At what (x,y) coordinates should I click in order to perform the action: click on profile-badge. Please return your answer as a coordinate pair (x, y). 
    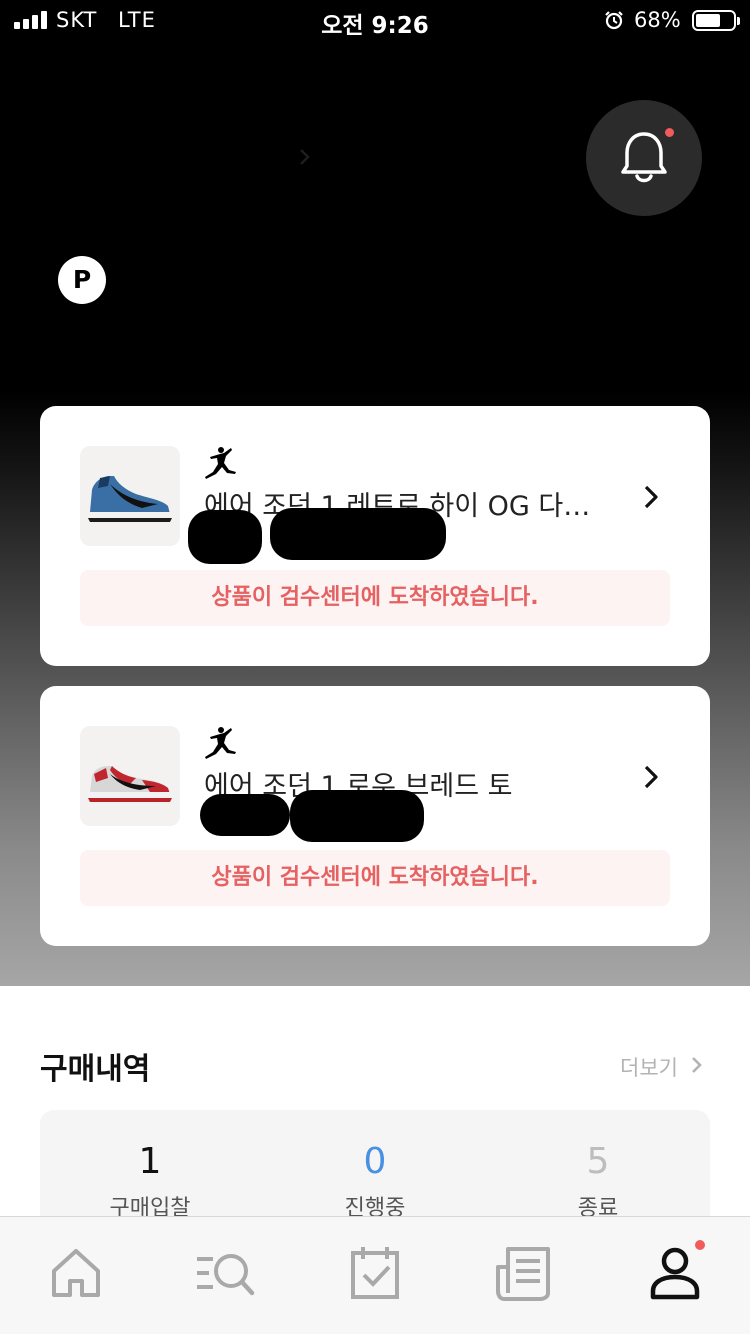
    Looking at the image, I should click on (700, 1245).